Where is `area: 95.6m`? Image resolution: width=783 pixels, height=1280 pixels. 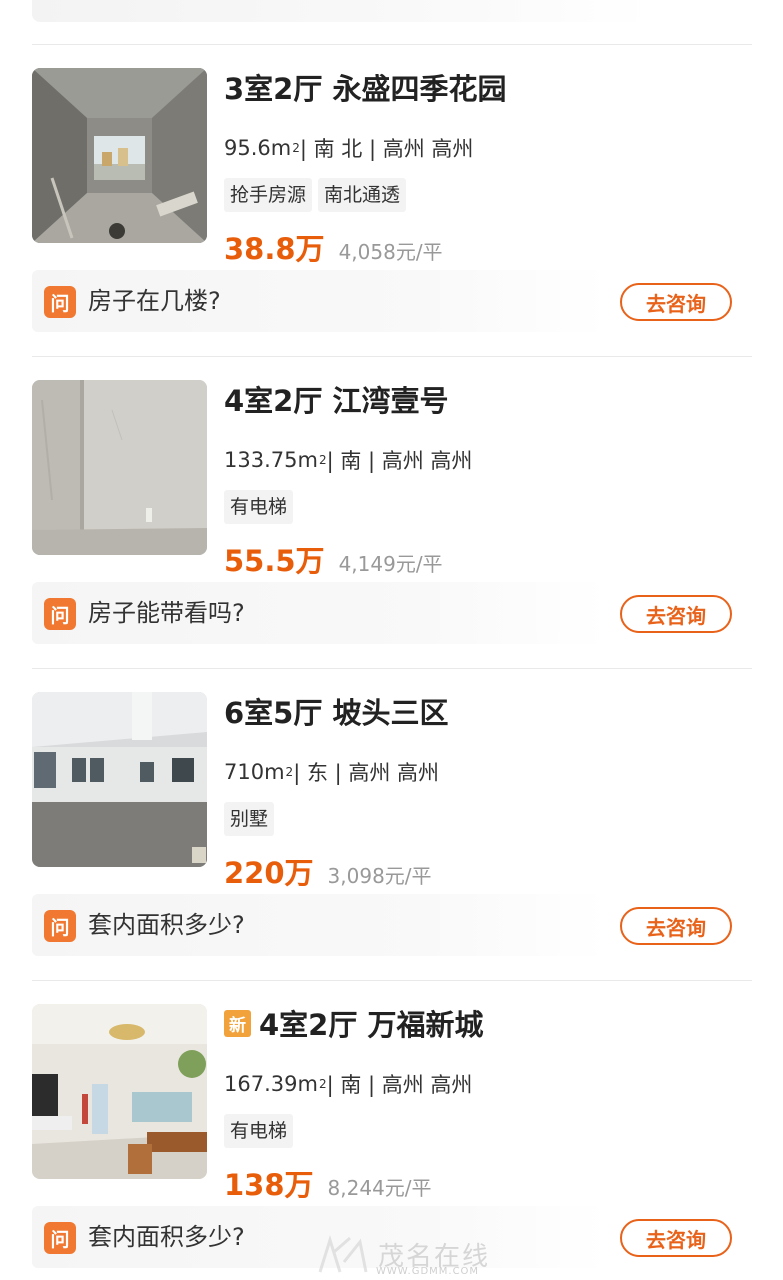
area: 95.6m is located at coordinates (258, 148).